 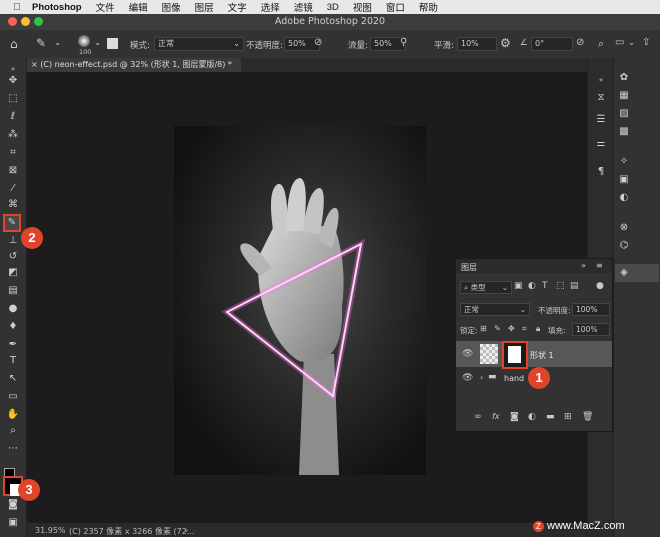 I want to click on layer-name: hand, so click(x=514, y=378).